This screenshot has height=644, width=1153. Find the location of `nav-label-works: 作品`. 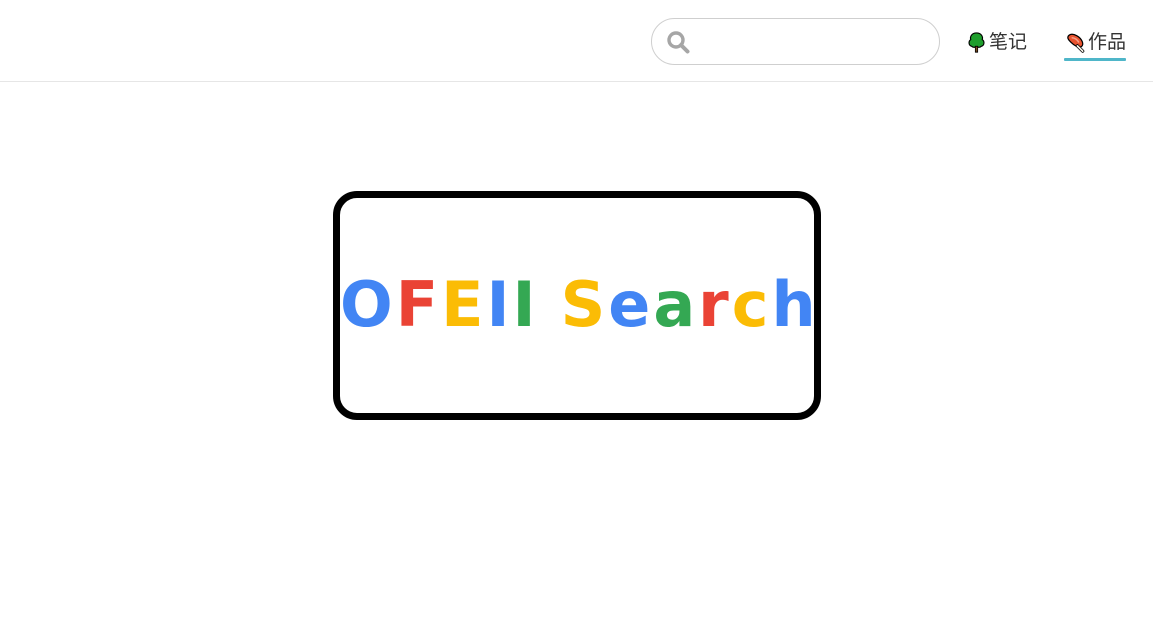

nav-label-works: 作品 is located at coordinates (1107, 42).